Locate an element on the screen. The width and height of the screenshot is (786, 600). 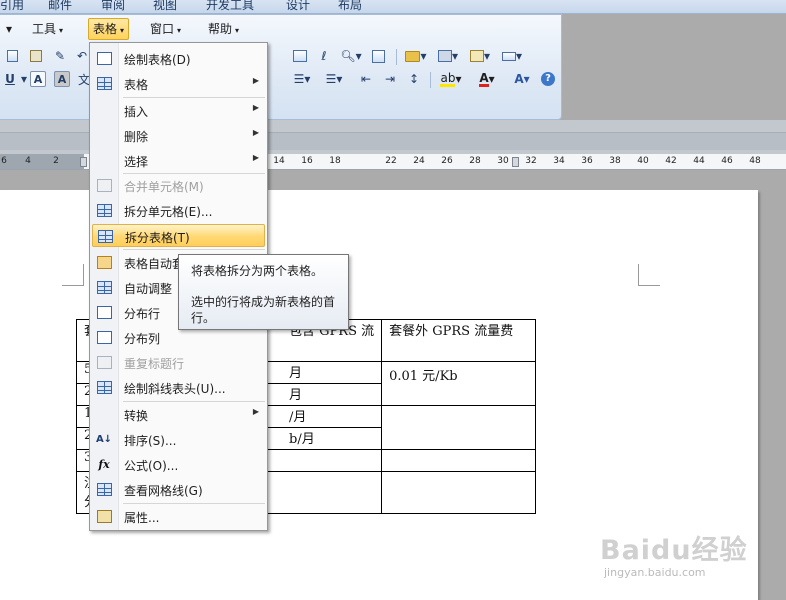
indent-marker is located at coordinates (83, 162).